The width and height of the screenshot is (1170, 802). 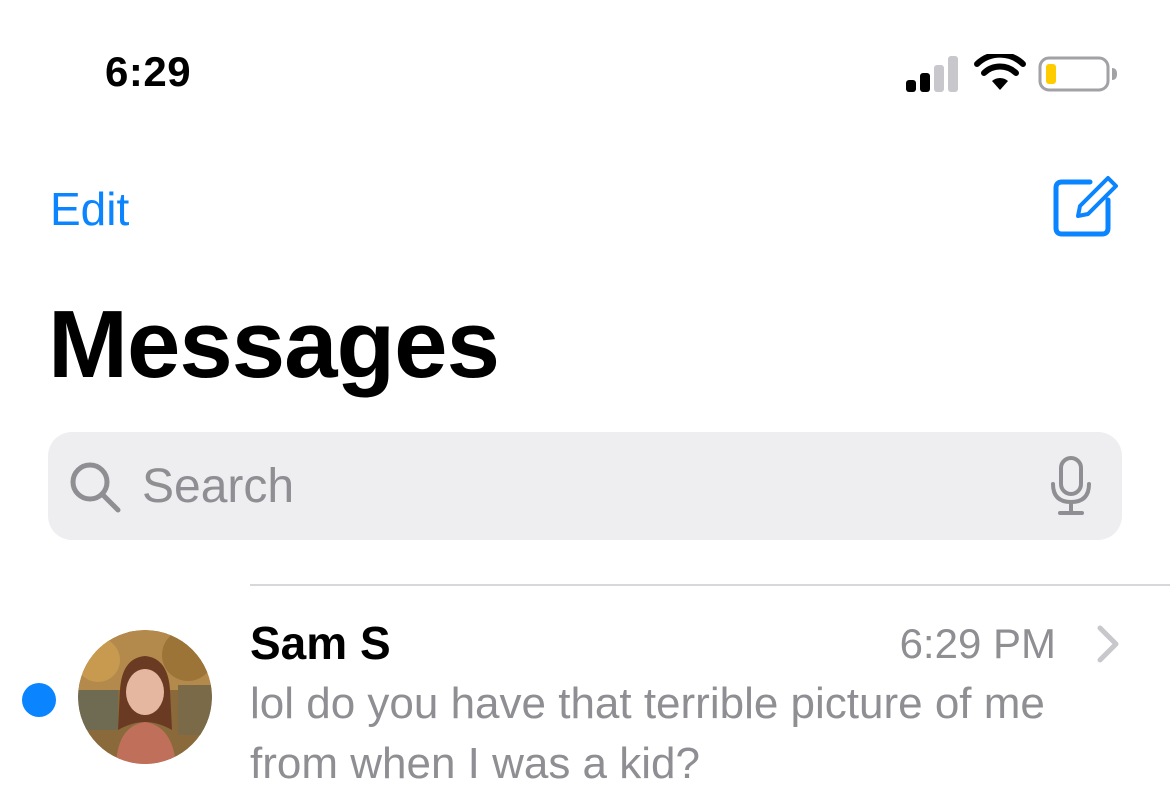 What do you see at coordinates (1108, 644) in the screenshot?
I see `chevron-right-icon` at bounding box center [1108, 644].